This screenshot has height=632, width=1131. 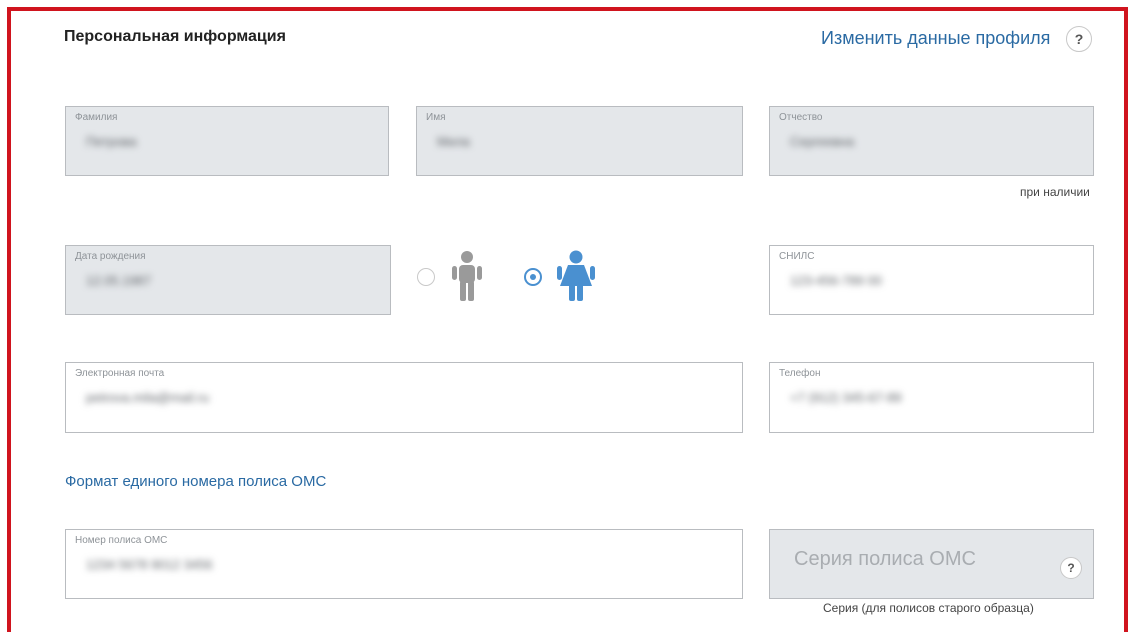 I want to click on phone-field: Телефон +7 (912) 345-67-89, so click(x=931, y=397).